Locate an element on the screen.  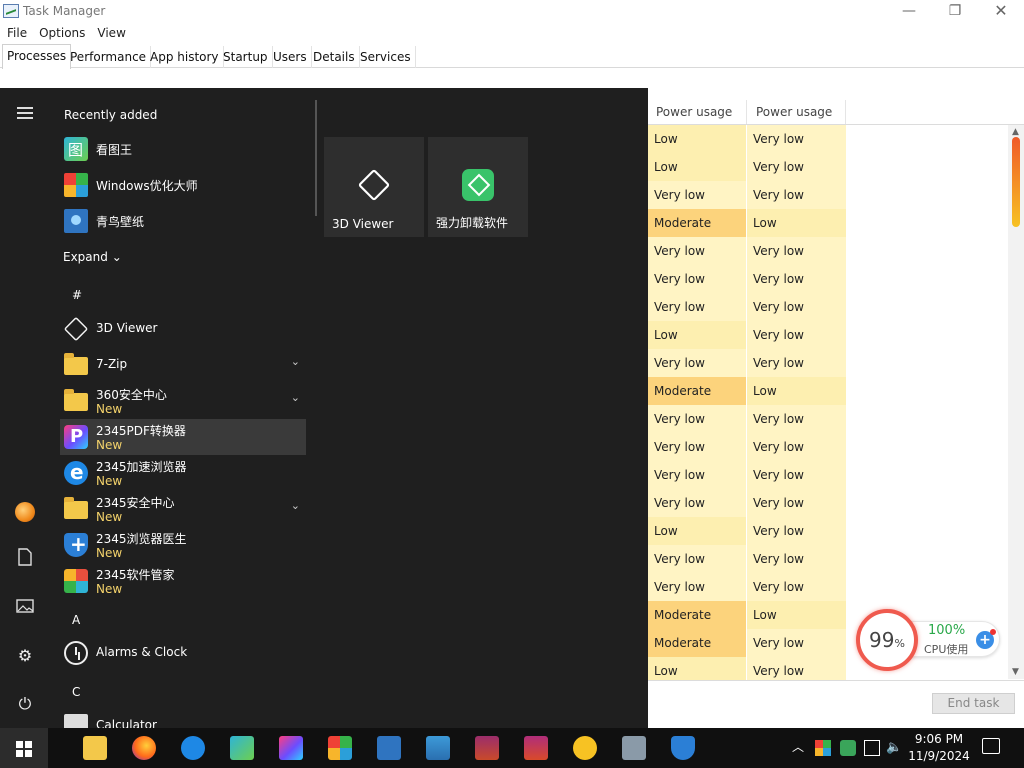
app-item: 2345PDF转换器New is located at coordinates (183, 437).